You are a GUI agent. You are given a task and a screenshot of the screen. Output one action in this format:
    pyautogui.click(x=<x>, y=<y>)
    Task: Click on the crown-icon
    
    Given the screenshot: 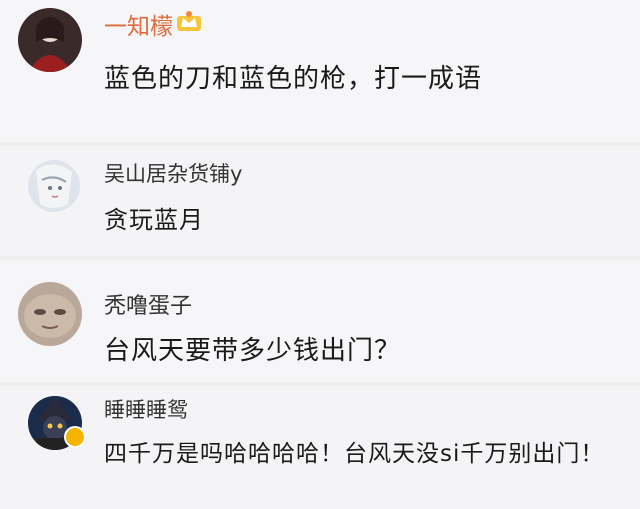 What is the action you would take?
    pyautogui.click(x=189, y=21)
    